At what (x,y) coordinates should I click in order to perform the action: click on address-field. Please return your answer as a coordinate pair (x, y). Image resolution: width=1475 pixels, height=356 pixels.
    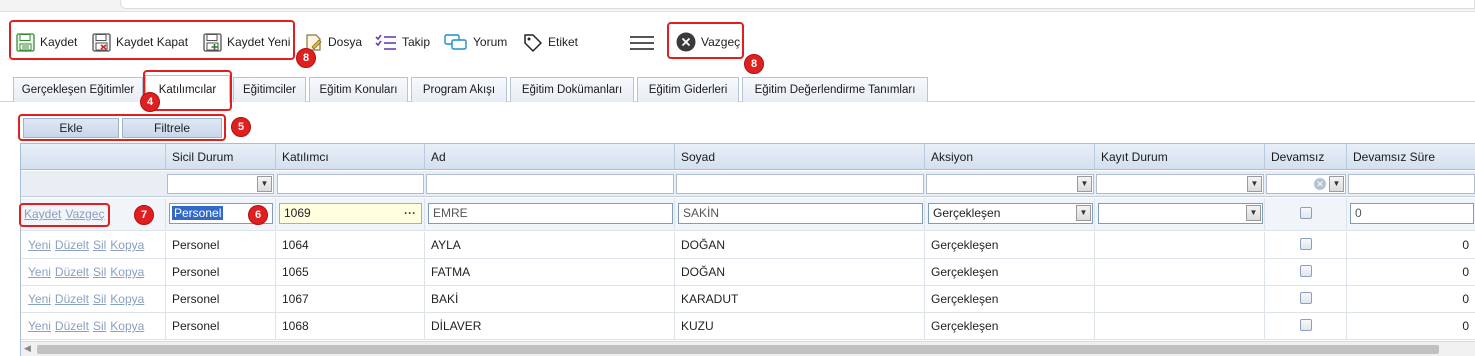
    Looking at the image, I should click on (797, 4).